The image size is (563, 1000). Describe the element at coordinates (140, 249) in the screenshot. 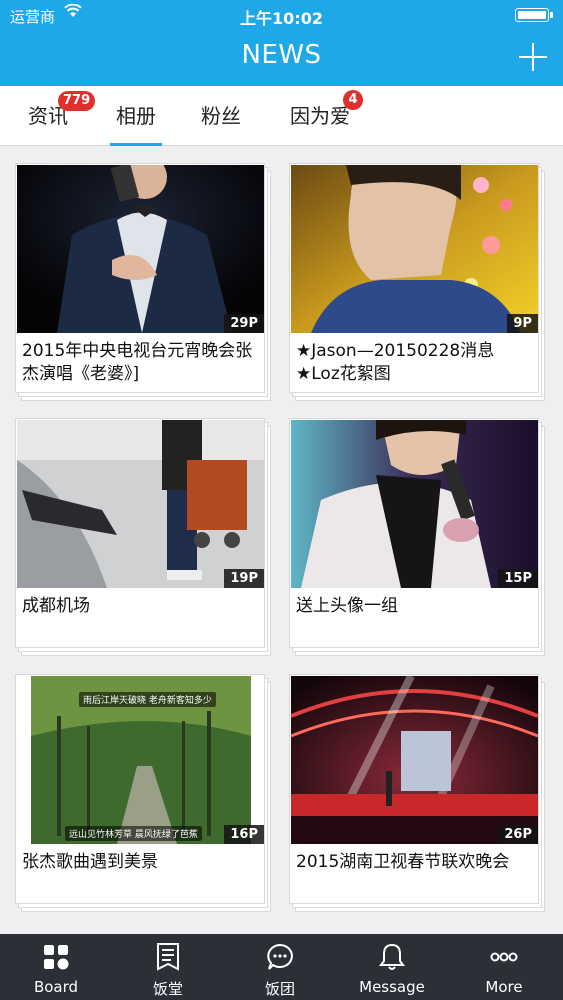

I see `album-photo: 29P` at that location.